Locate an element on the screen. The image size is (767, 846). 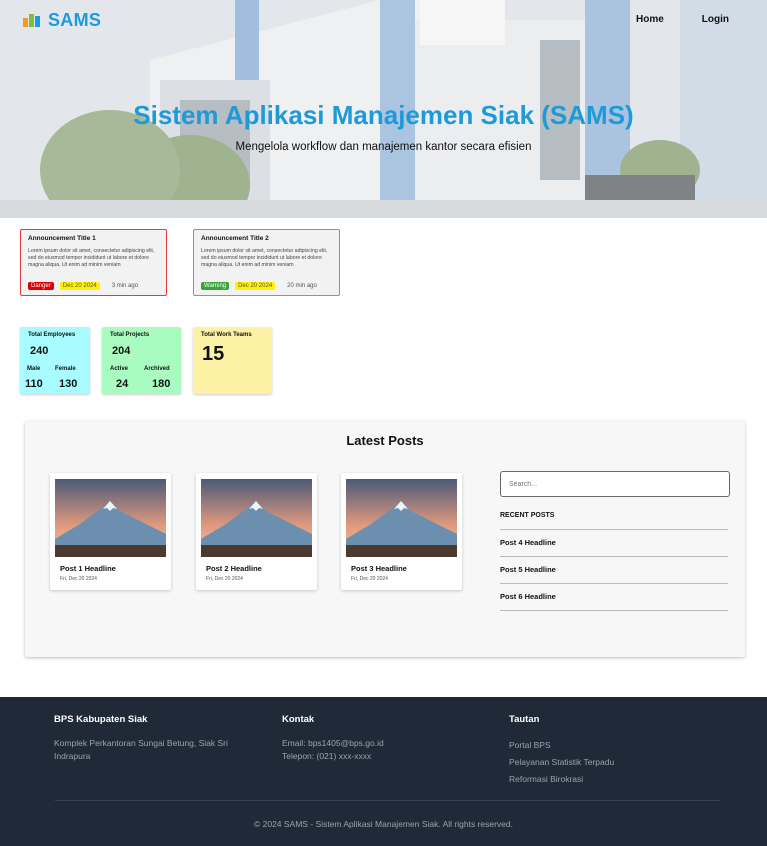
recent-post-link: Post 4 Headline is located at coordinates (614, 542).